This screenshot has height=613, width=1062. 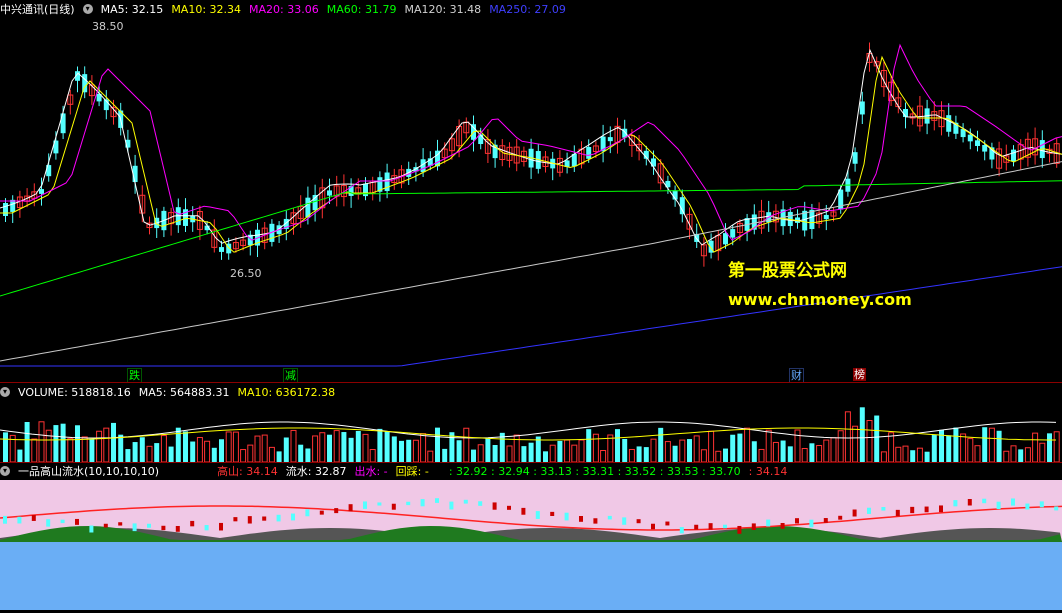 What do you see at coordinates (134, 375) in the screenshot?
I see `event-badge-die: 跌` at bounding box center [134, 375].